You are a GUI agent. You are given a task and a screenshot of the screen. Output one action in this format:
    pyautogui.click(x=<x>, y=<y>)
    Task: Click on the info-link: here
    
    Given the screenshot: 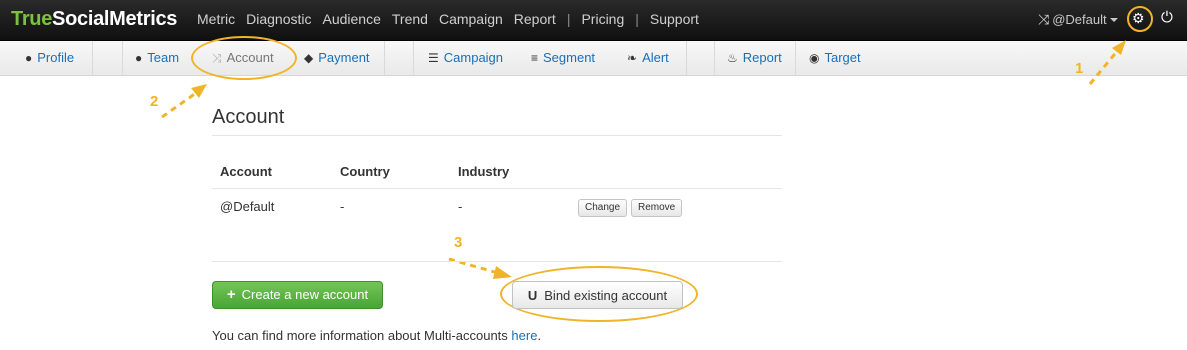 What is the action you would take?
    pyautogui.click(x=524, y=335)
    